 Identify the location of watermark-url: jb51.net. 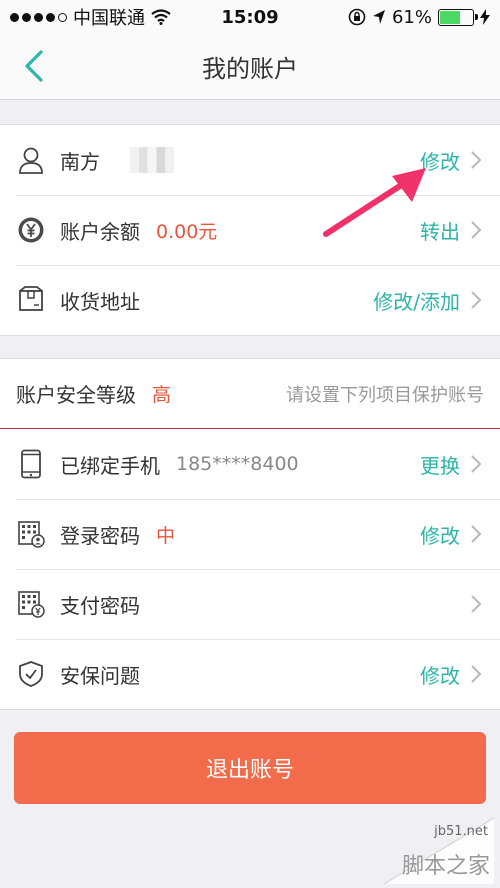
(461, 831).